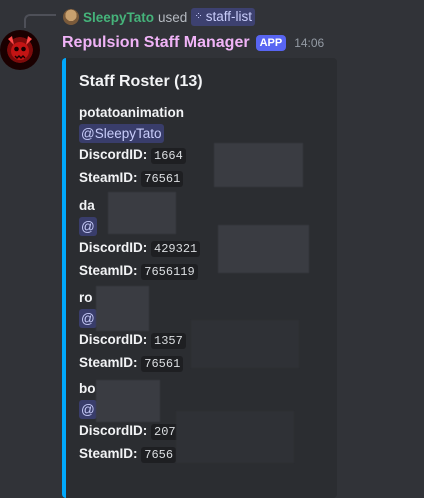 The width and height of the screenshot is (424, 498). What do you see at coordinates (168, 341) in the screenshot?
I see `discord-id-value: 1357` at bounding box center [168, 341].